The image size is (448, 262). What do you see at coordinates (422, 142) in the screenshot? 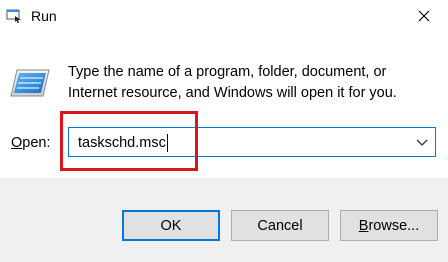
I see `chevron-down-icon` at bounding box center [422, 142].